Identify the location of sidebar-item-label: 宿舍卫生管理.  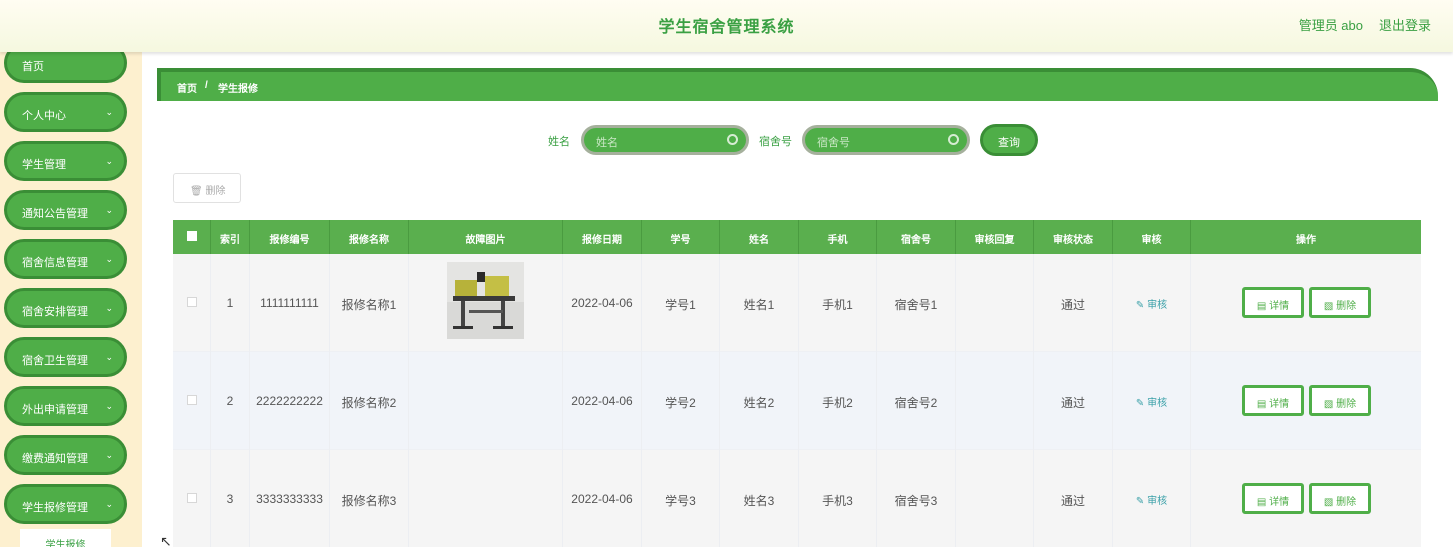
(55, 361).